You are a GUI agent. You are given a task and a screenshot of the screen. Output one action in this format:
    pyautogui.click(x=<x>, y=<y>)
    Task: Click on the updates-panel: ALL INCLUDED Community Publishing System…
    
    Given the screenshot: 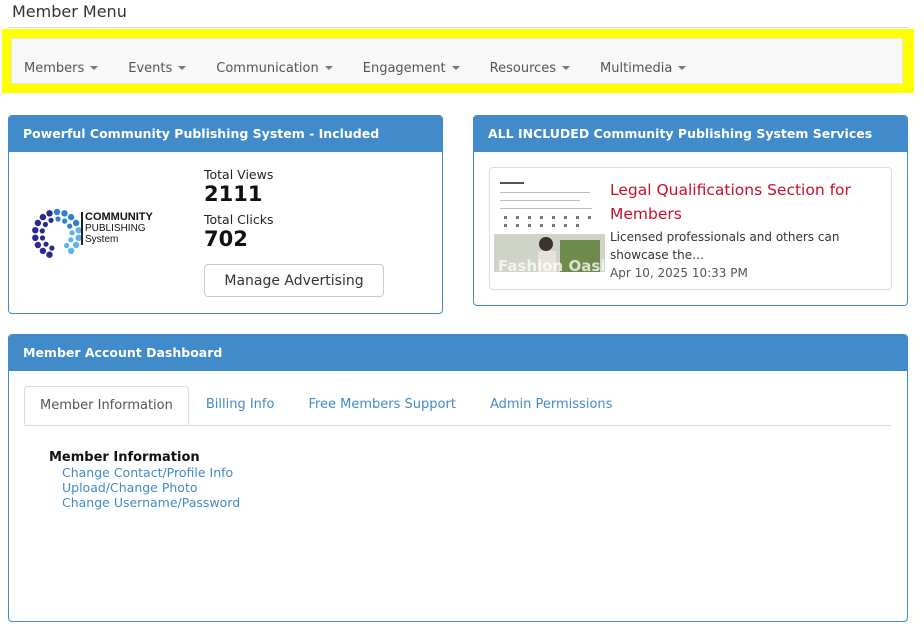 What is the action you would take?
    pyautogui.click(x=690, y=210)
    